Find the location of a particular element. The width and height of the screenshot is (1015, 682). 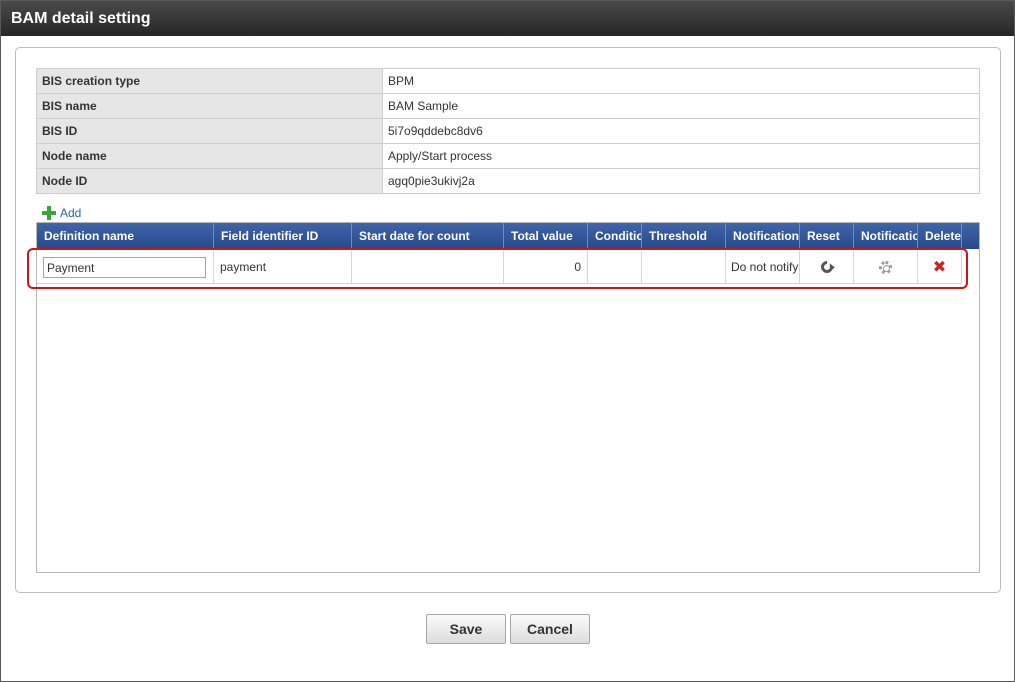

info-row-node-id: Node ID agq0pie3ukivj2a is located at coordinates (508, 181).